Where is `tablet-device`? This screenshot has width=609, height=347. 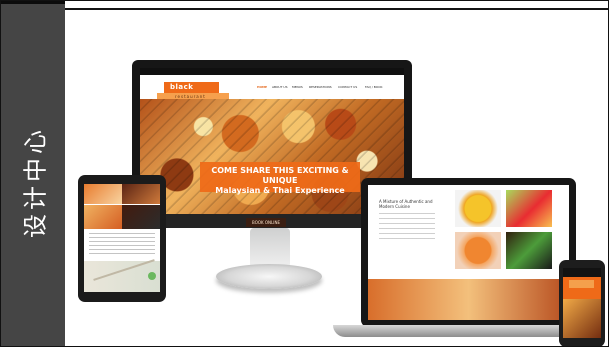 tablet-device is located at coordinates (122, 238).